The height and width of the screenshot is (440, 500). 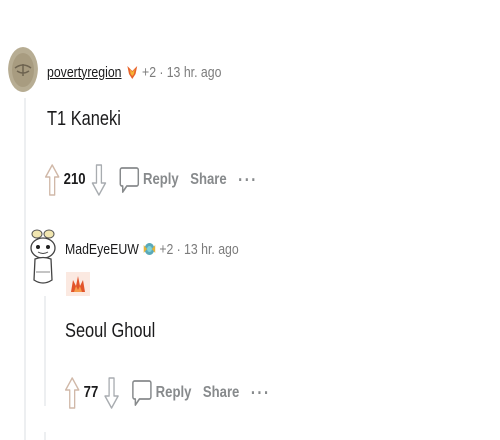 What do you see at coordinates (91, 392) in the screenshot?
I see `vote-score: 77` at bounding box center [91, 392].